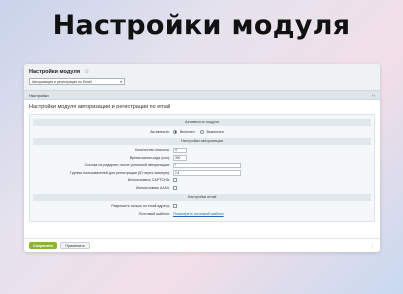 The height and width of the screenshot is (294, 403). What do you see at coordinates (202, 141) in the screenshot?
I see `group-head-auth: Настройки авторизации` at bounding box center [202, 141].